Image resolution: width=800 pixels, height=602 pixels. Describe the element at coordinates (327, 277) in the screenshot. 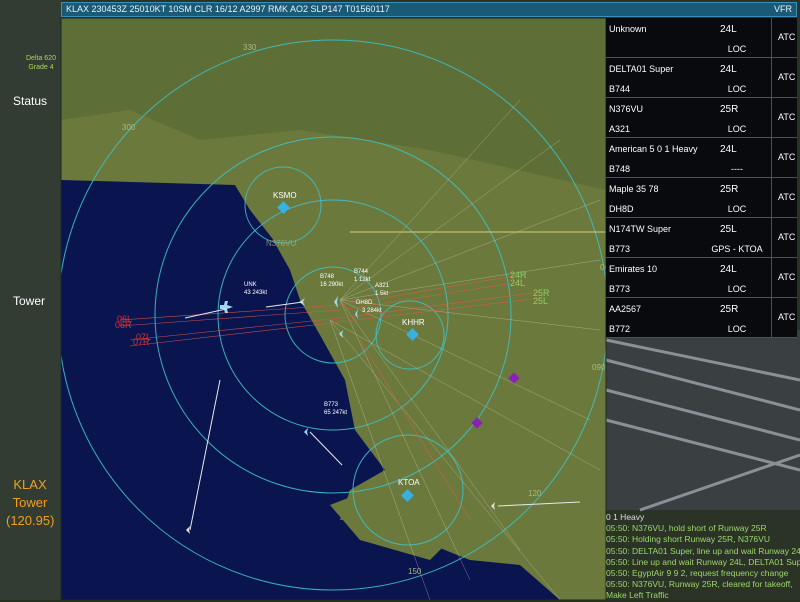

I see `svg-text: B748` at that location.